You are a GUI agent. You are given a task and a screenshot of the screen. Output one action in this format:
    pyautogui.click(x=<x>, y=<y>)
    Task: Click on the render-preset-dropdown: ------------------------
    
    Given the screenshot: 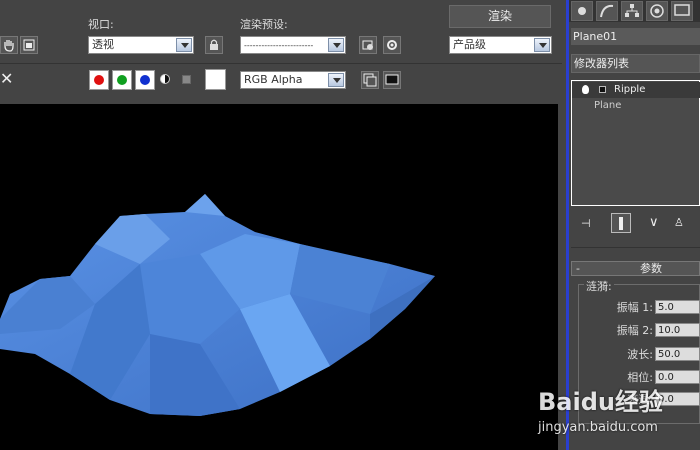 What is the action you would take?
    pyautogui.click(x=293, y=45)
    